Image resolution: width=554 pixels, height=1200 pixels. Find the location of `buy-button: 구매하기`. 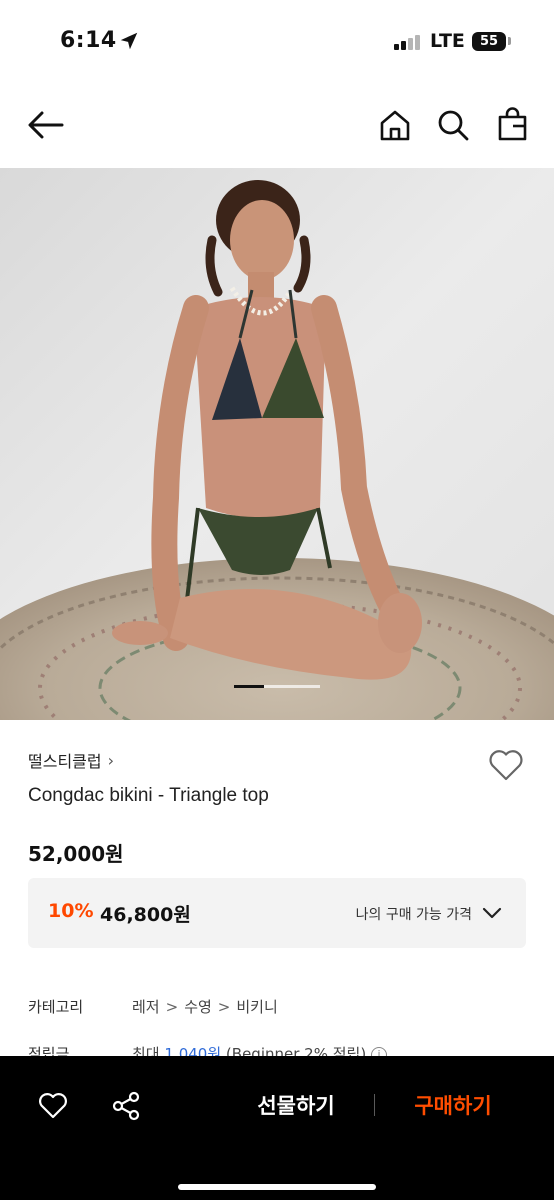

buy-button: 구매하기 is located at coordinates (453, 1105).